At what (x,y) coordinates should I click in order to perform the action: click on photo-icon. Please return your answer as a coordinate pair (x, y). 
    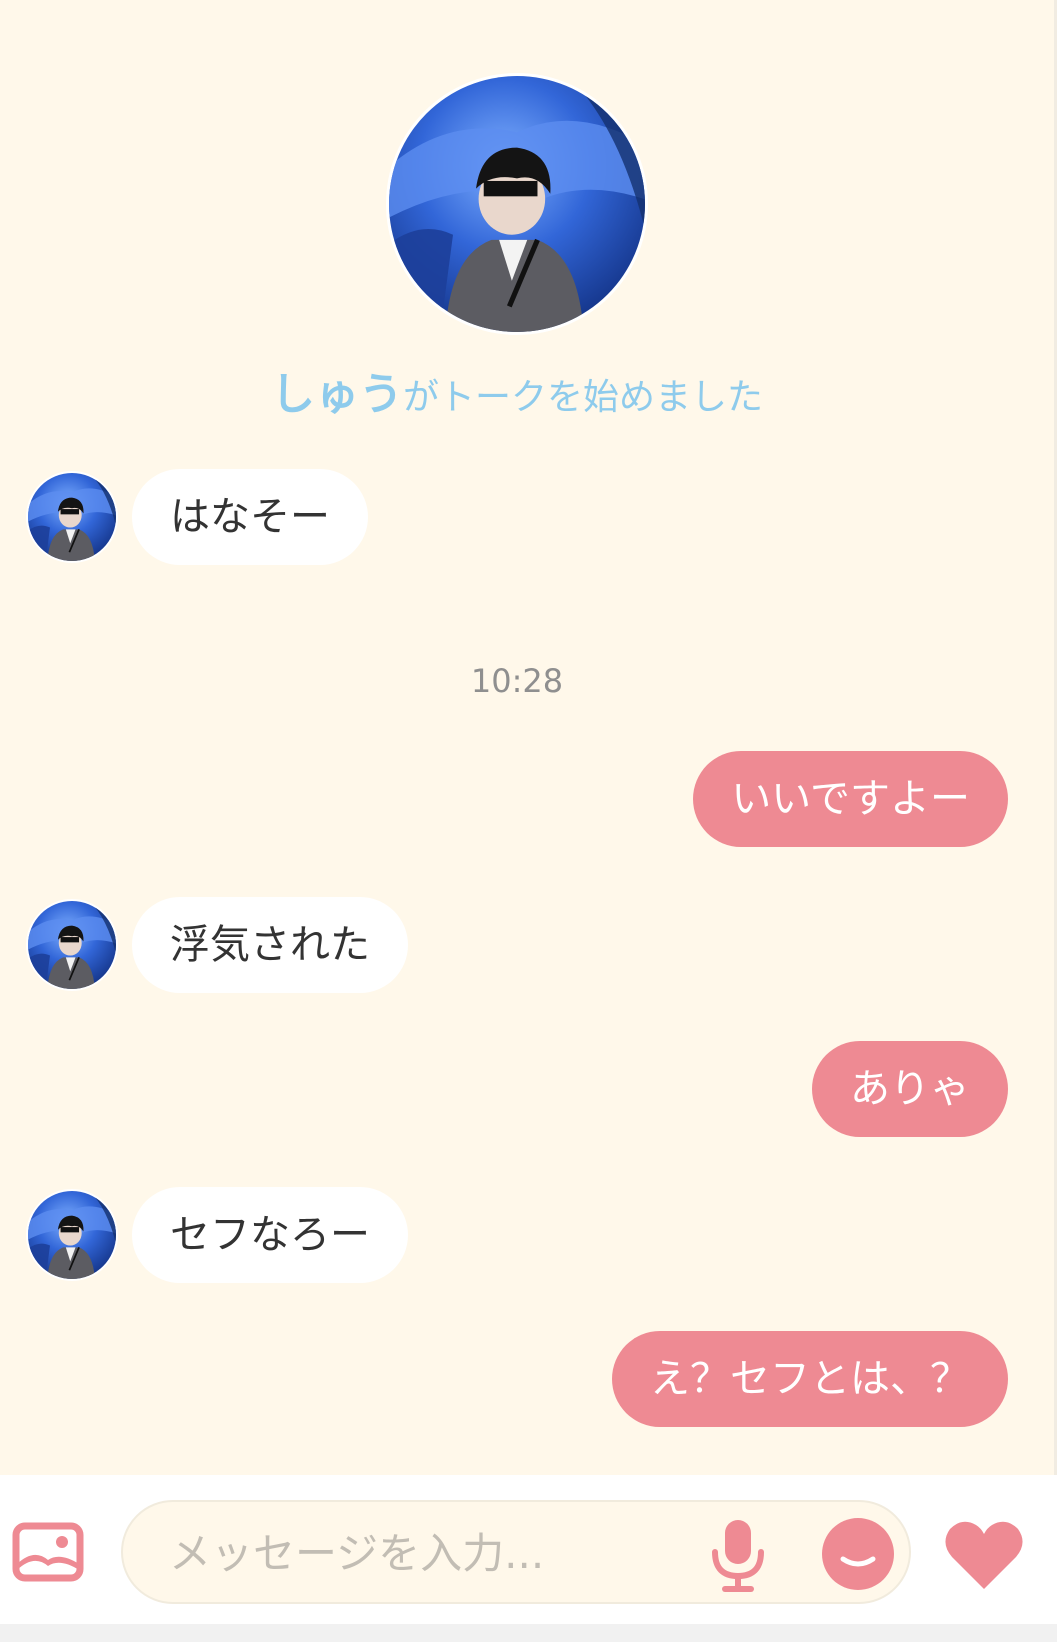
    Looking at the image, I should click on (48, 1552).